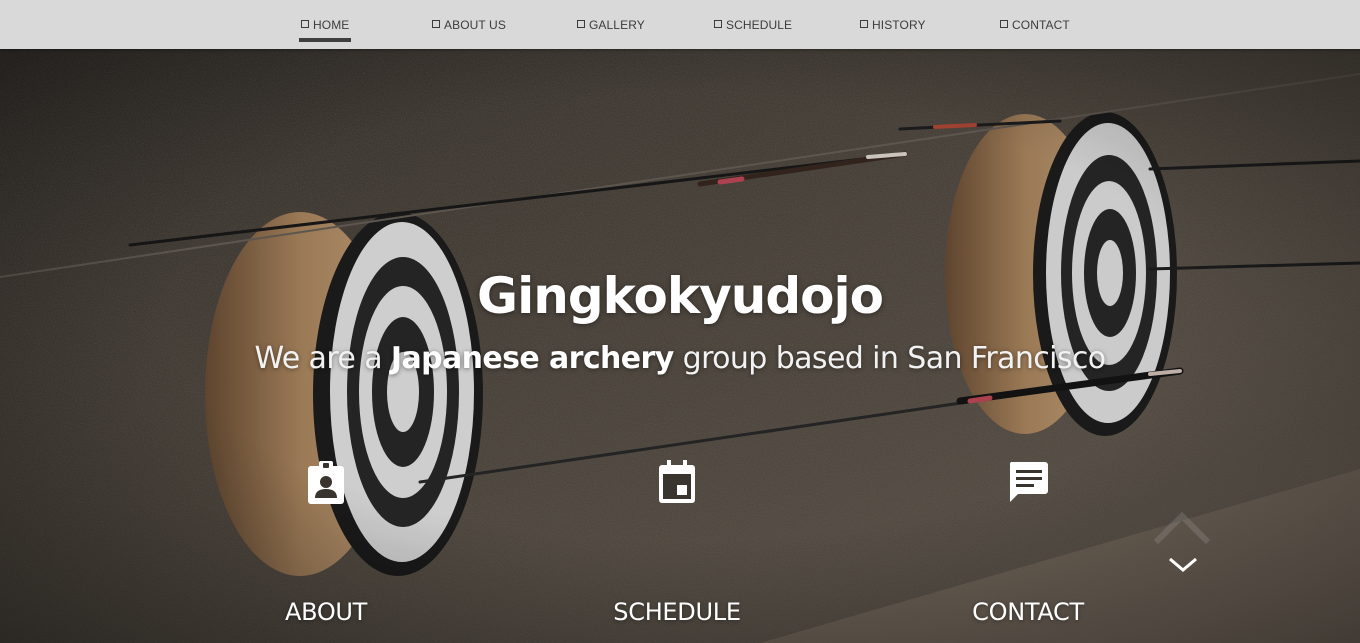 This screenshot has height=643, width=1360. I want to click on feature-link-contact: CONTACT, so click(1028, 612).